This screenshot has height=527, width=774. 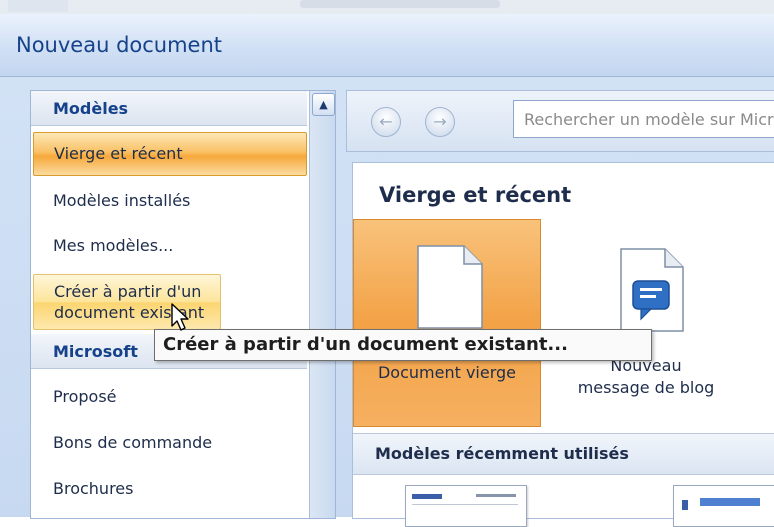 I want to click on tile-label-line2: message de blog, so click(x=646, y=387).